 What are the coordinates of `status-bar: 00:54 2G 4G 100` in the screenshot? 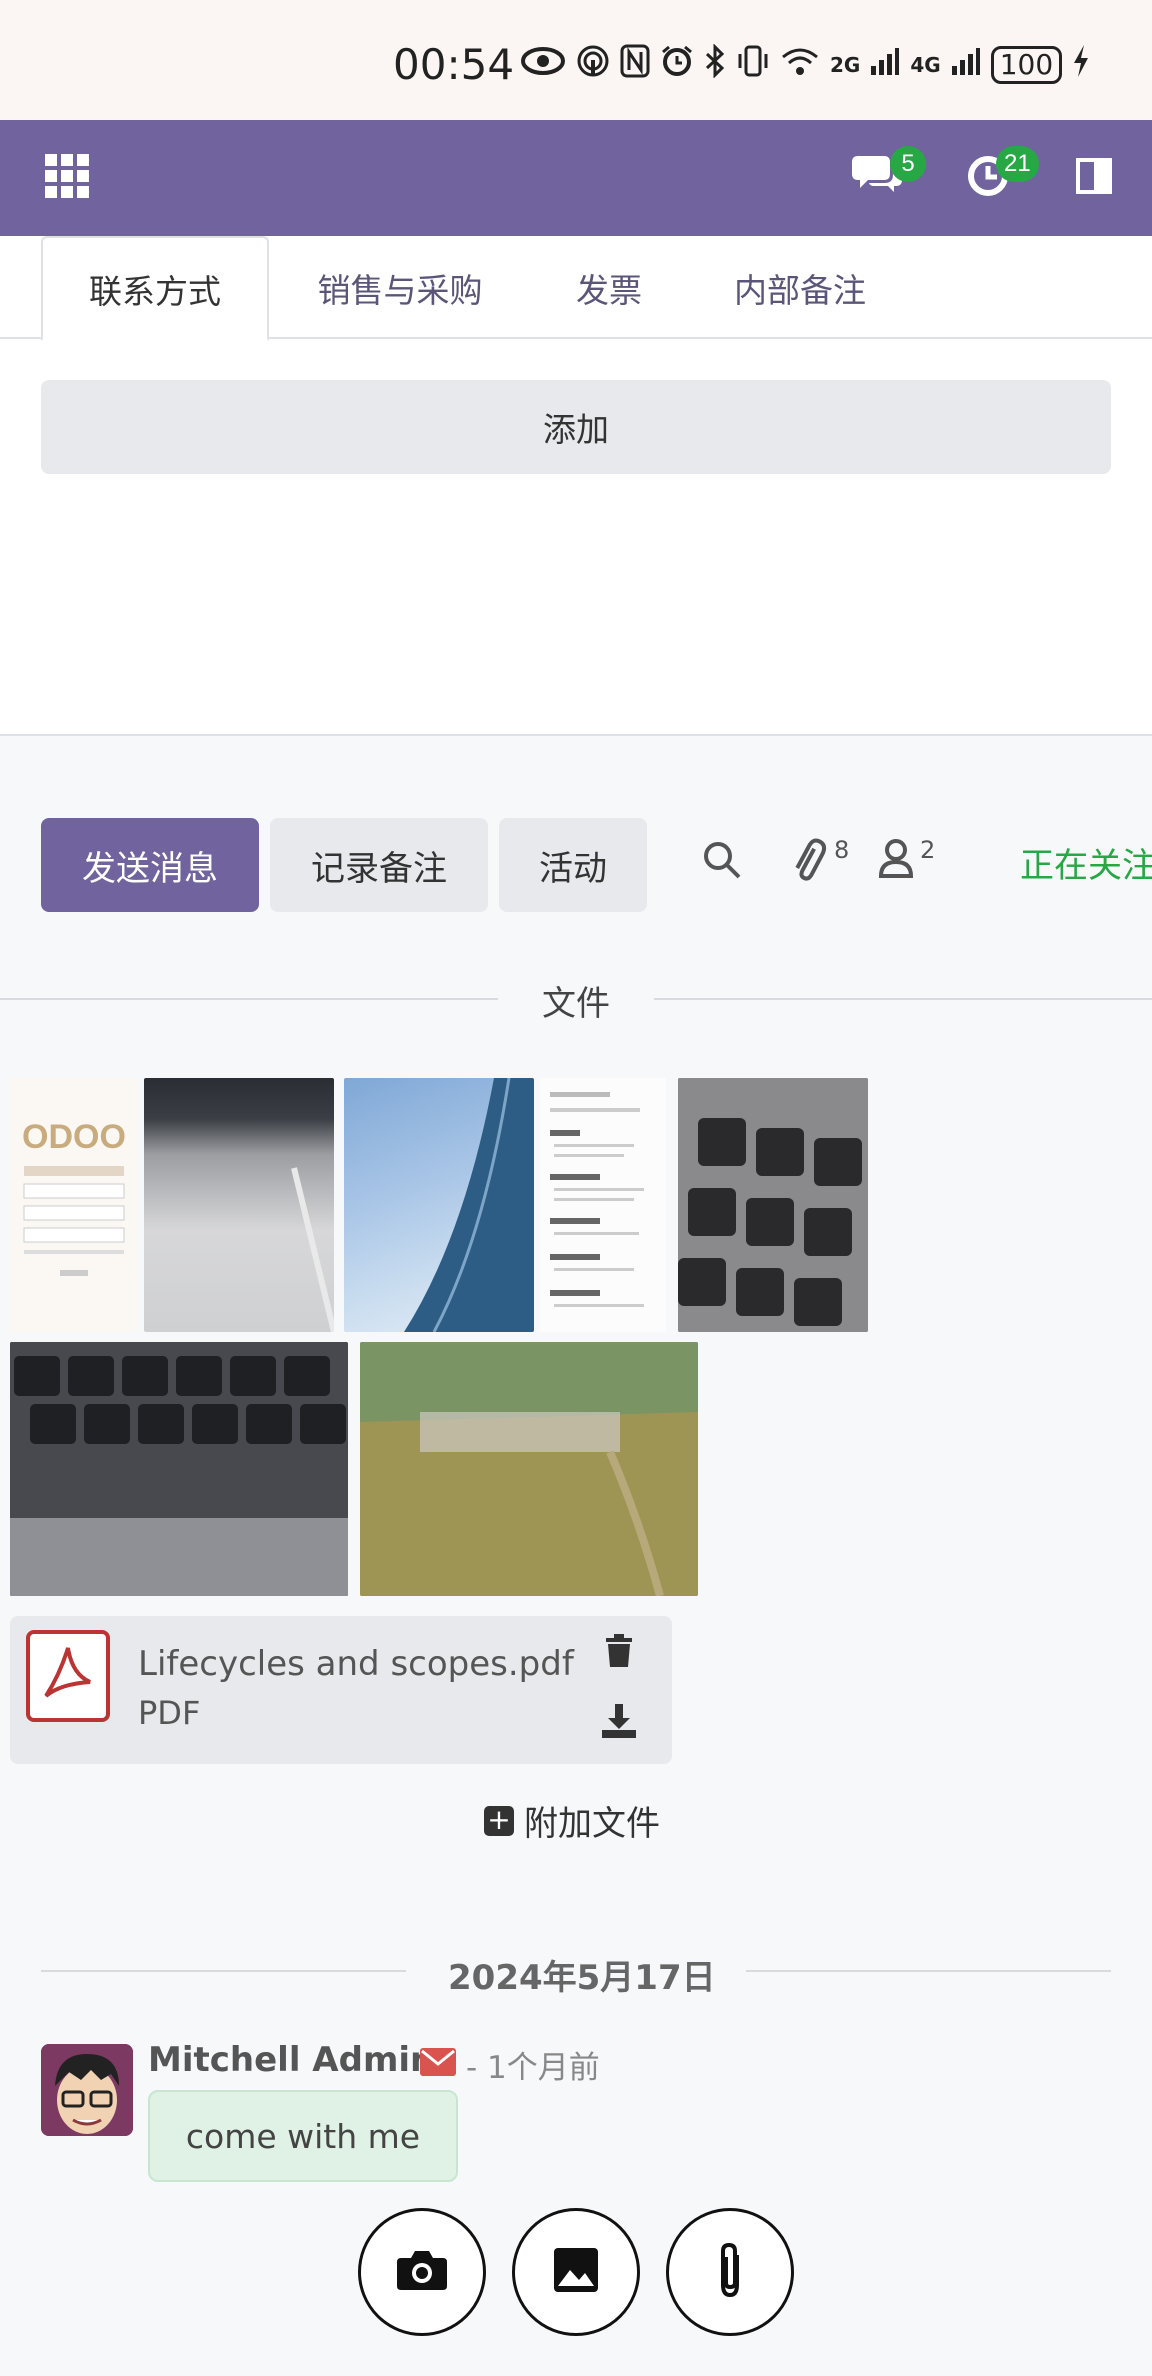 It's located at (576, 60).